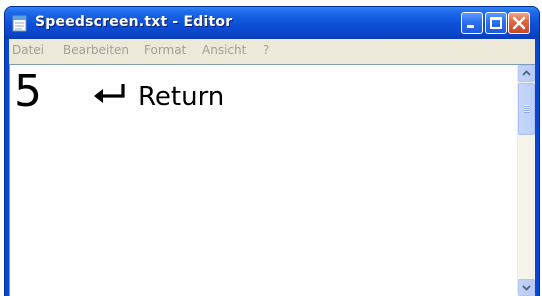  I want to click on chevron-up-icon, so click(526, 73).